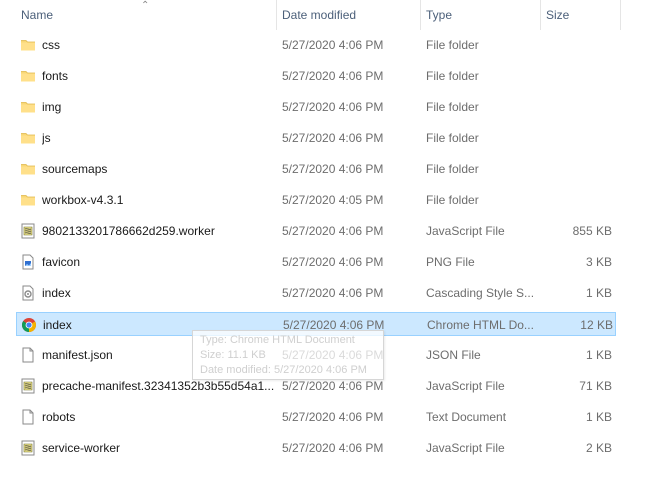 This screenshot has width=660, height=486. I want to click on file-row: favicon 5/27/2020 4:06 PM PNG File 3 KB, so click(316, 262).